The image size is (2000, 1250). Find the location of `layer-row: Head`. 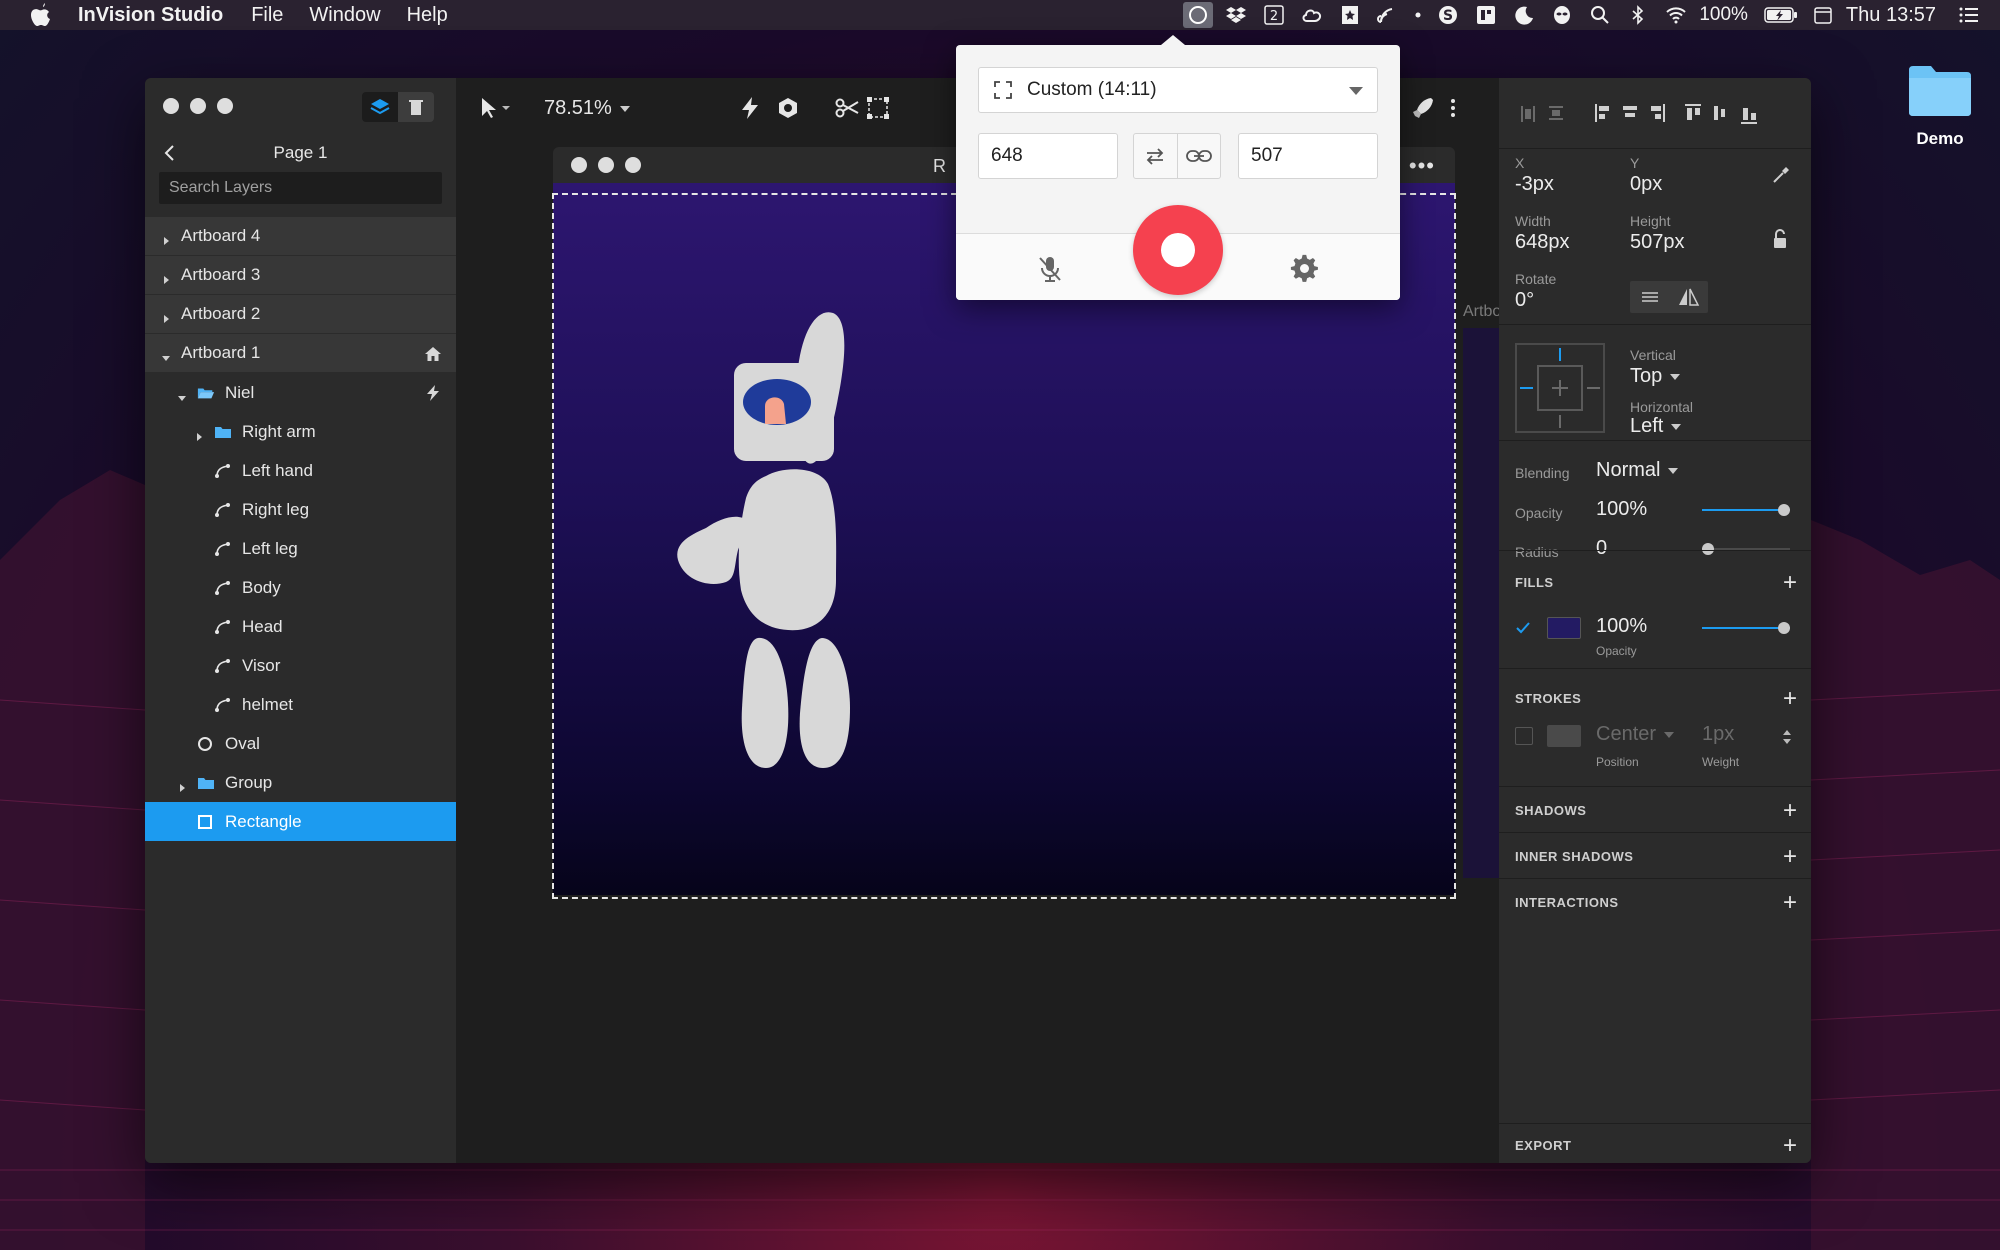

layer-row: Head is located at coordinates (300, 626).